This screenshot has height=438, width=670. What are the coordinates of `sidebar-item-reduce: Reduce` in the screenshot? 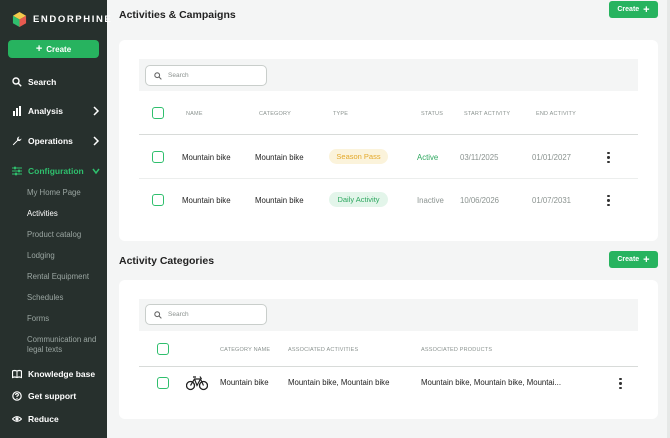 It's located at (56, 419).